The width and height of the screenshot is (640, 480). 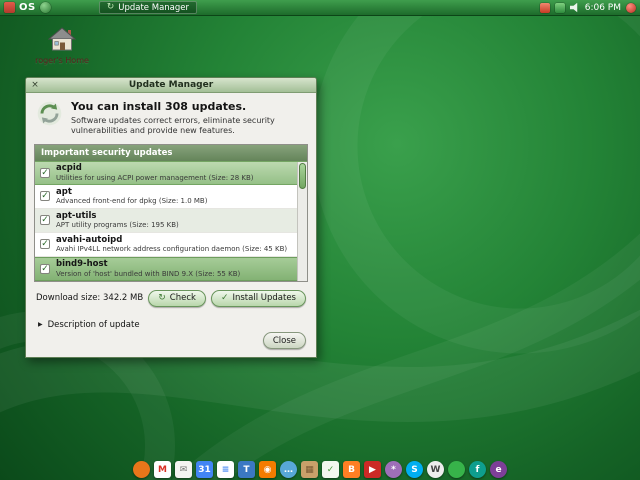 What do you see at coordinates (456, 469) in the screenshot?
I see `green-app-icon` at bounding box center [456, 469].